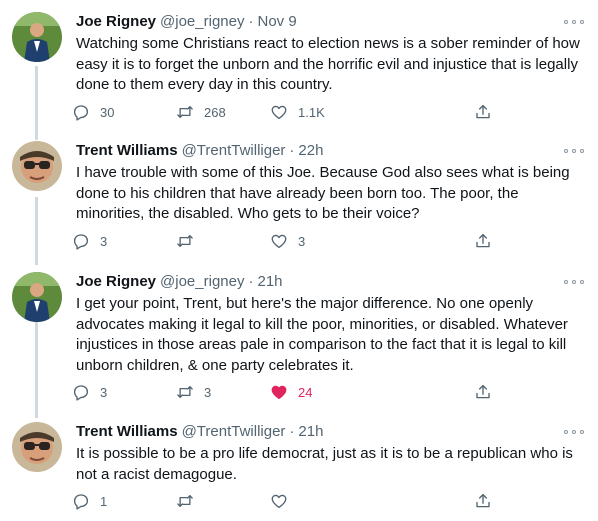 The image size is (598, 521). Describe the element at coordinates (104, 501) in the screenshot. I see `reply-count: 1` at that location.